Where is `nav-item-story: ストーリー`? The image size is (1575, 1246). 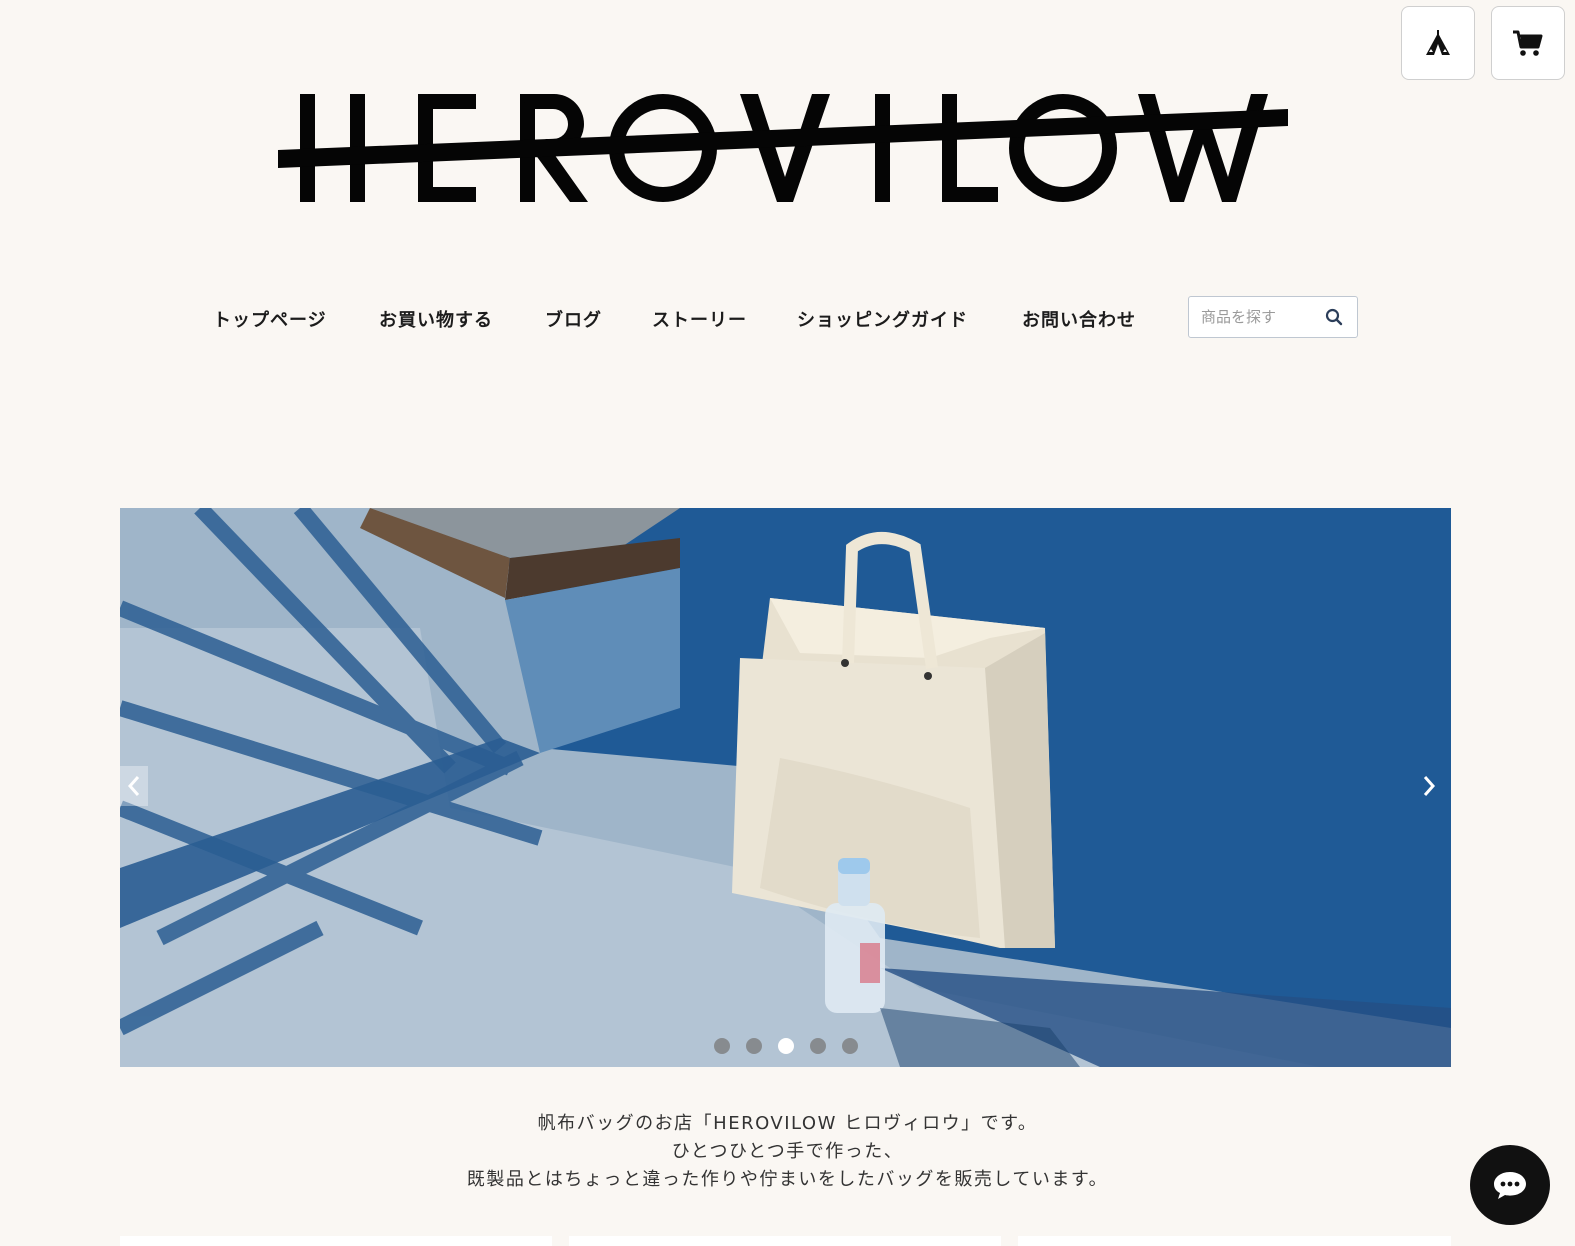
nav-item-story: ストーリー is located at coordinates (699, 319).